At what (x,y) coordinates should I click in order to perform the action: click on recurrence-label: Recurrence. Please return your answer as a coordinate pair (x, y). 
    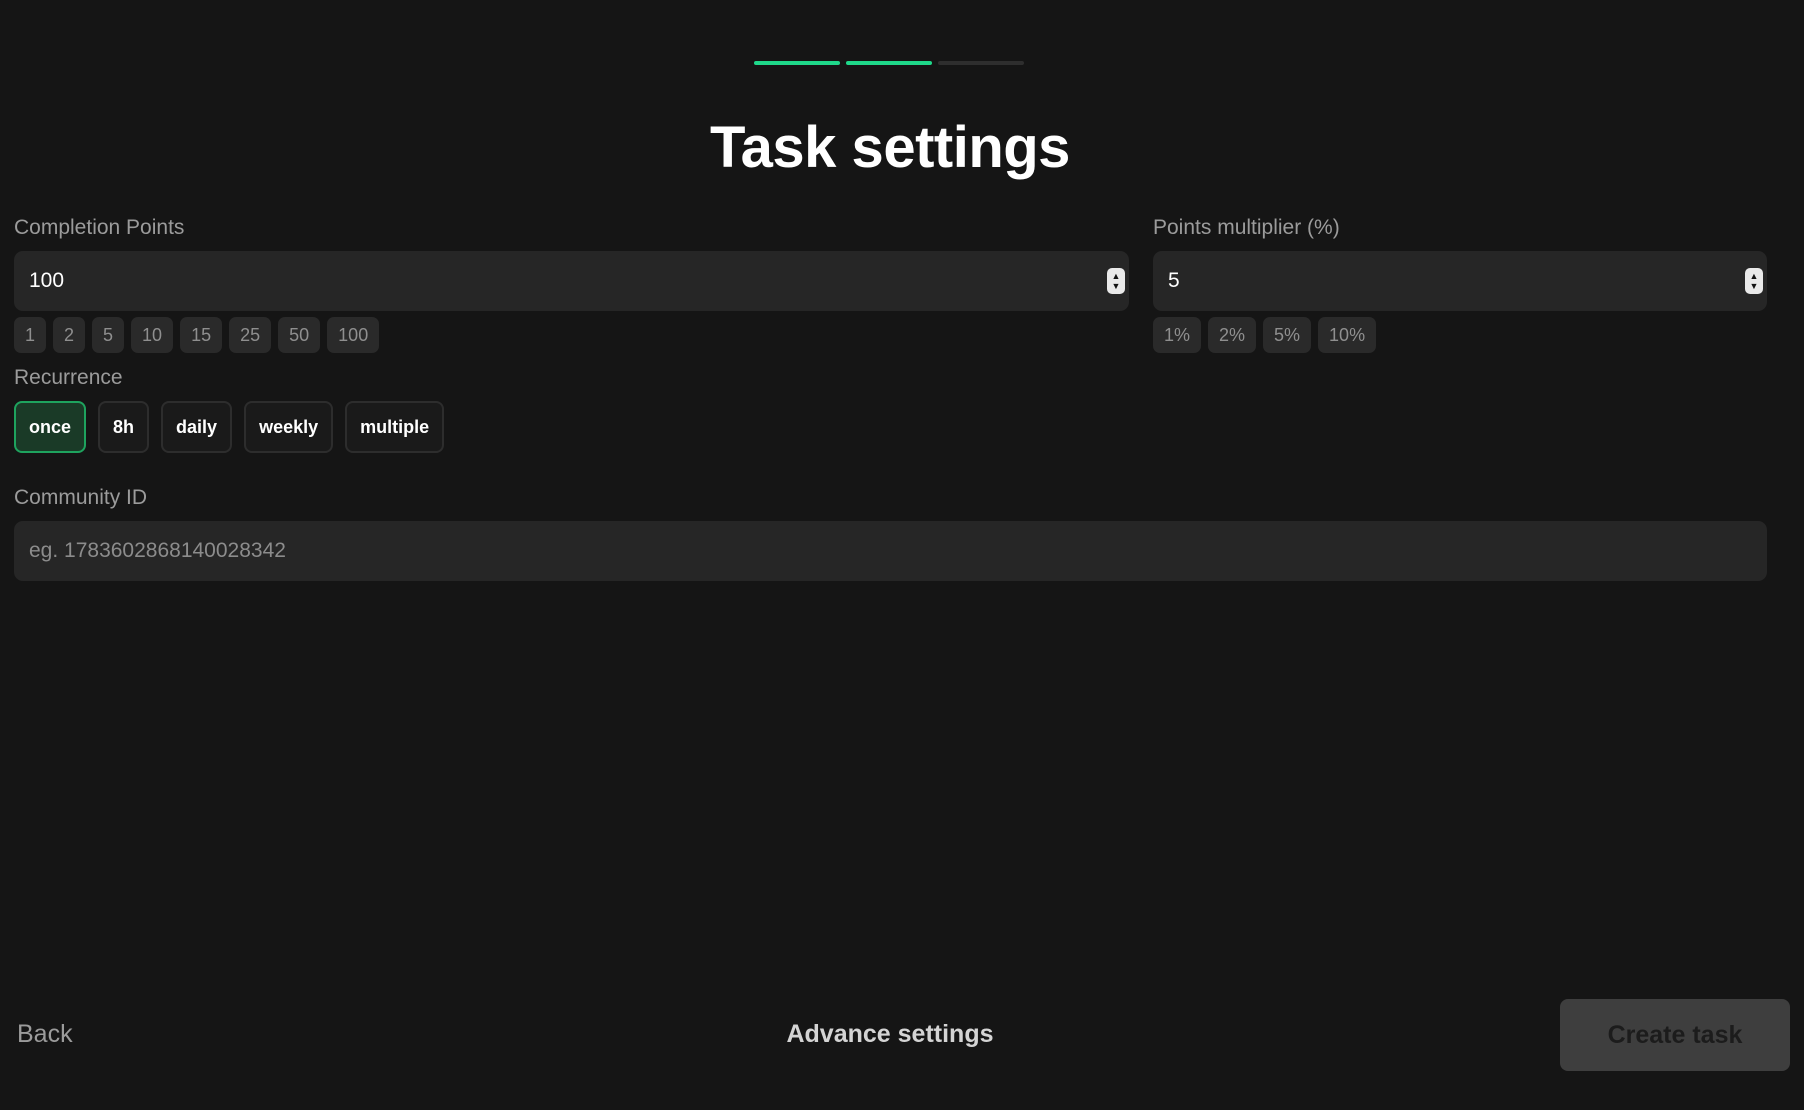
    Looking at the image, I should click on (68, 377).